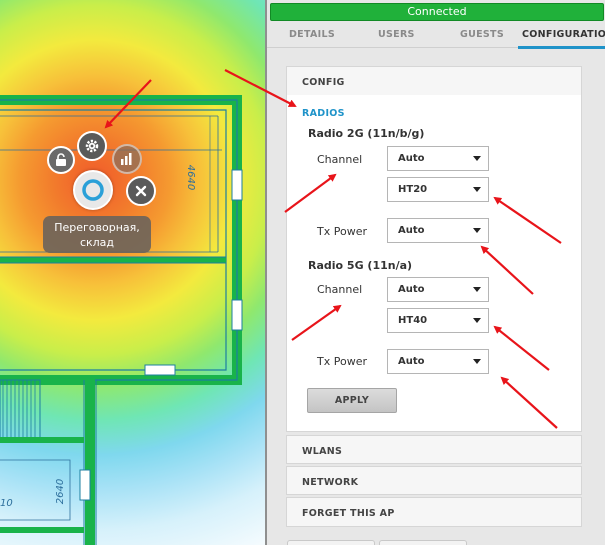 This screenshot has width=605, height=545. I want to click on channel-5g-label: Channel, so click(340, 289).